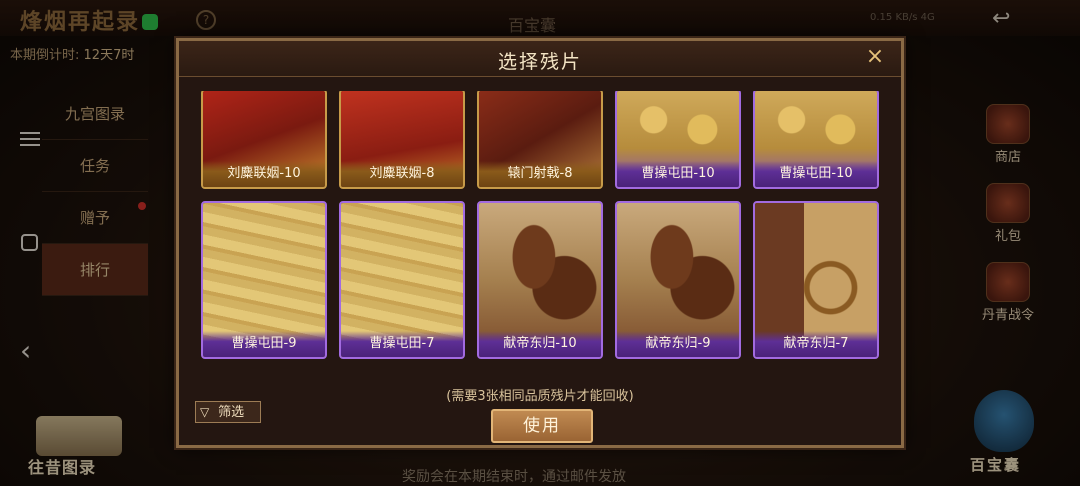 Image resolution: width=1080 pixels, height=486 pixels. Describe the element at coordinates (539, 62) in the screenshot. I see `dialog-title: 选择残片` at that location.